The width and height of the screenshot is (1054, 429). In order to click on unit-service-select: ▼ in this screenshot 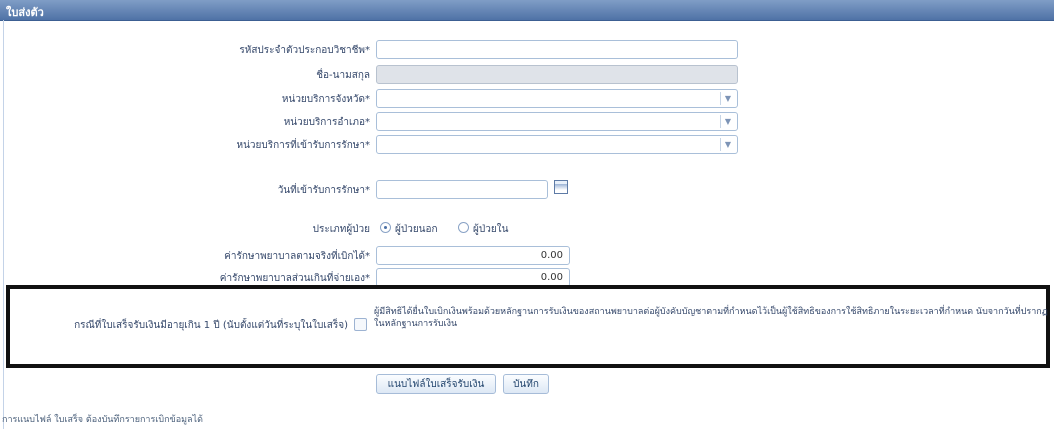, I will do `click(557, 144)`.